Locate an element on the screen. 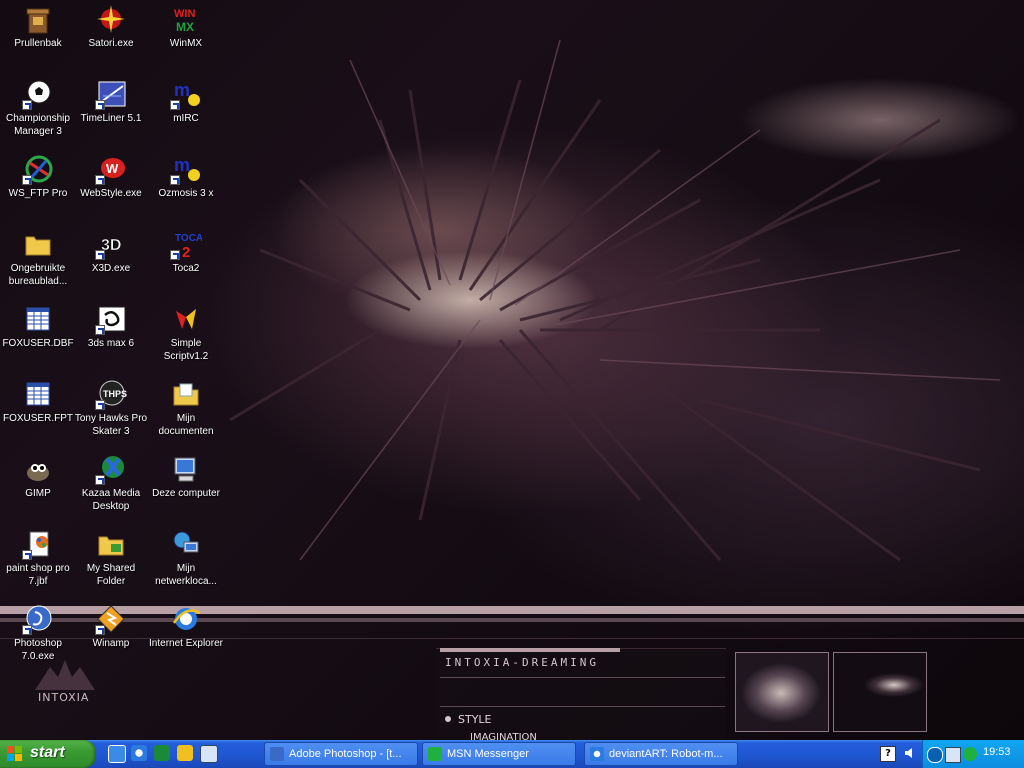 This screenshot has height=768, width=1024. icon-label: Toca2 is located at coordinates (186, 268).